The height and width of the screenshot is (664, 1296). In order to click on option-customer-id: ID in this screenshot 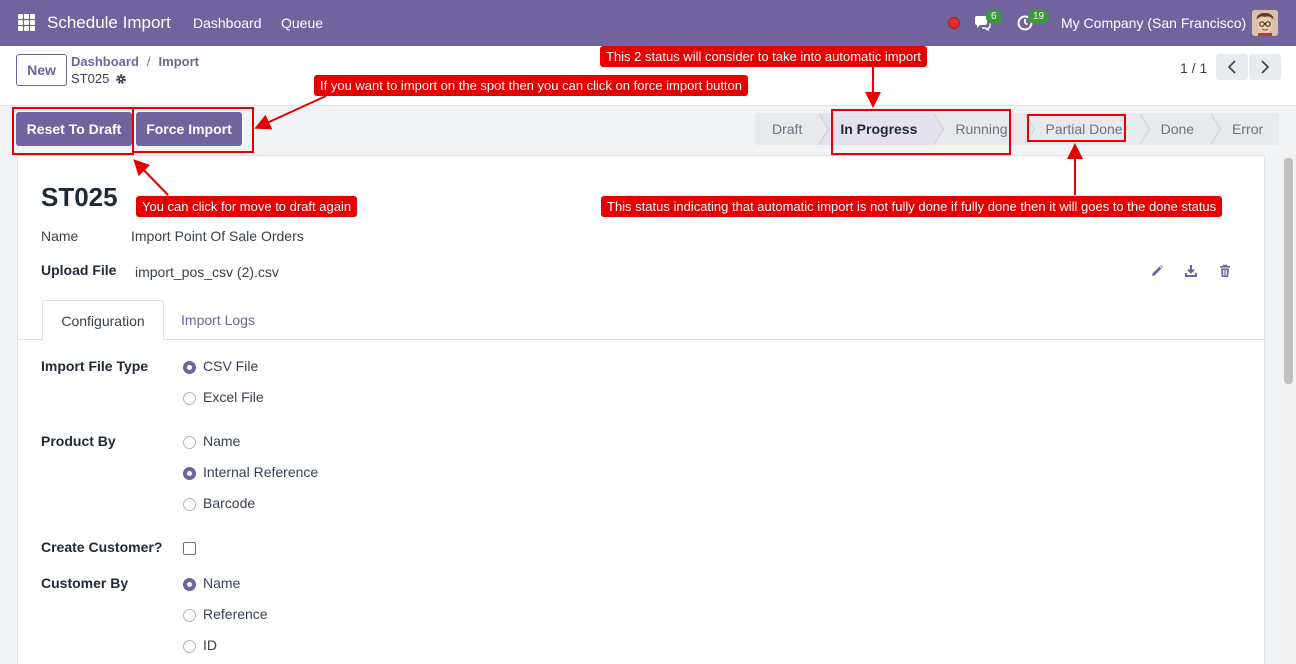, I will do `click(210, 645)`.